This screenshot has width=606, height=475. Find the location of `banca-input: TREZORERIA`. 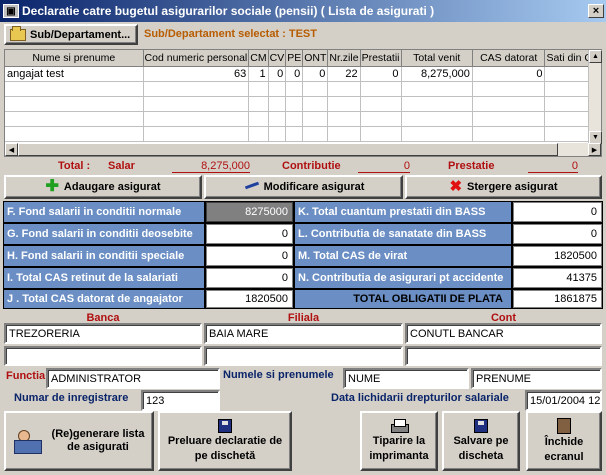

banca-input: TREZORERIA is located at coordinates (103, 333).